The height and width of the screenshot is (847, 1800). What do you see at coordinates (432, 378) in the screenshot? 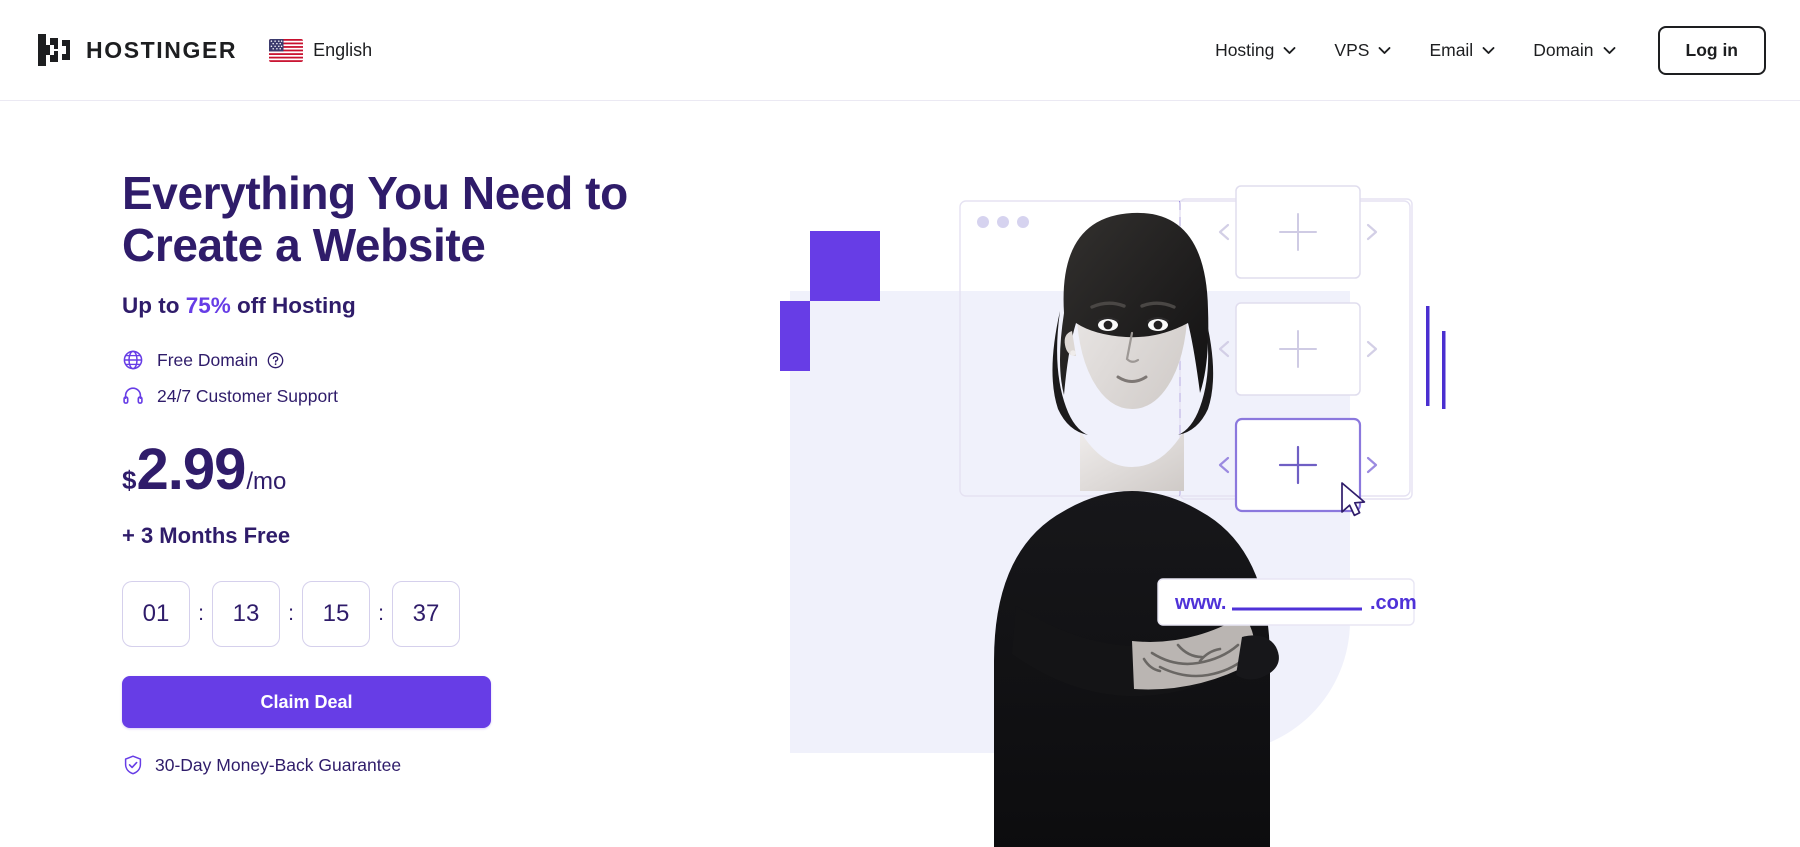
I see `feature-list: Free Domain 24/7 Customer Support` at bounding box center [432, 378].